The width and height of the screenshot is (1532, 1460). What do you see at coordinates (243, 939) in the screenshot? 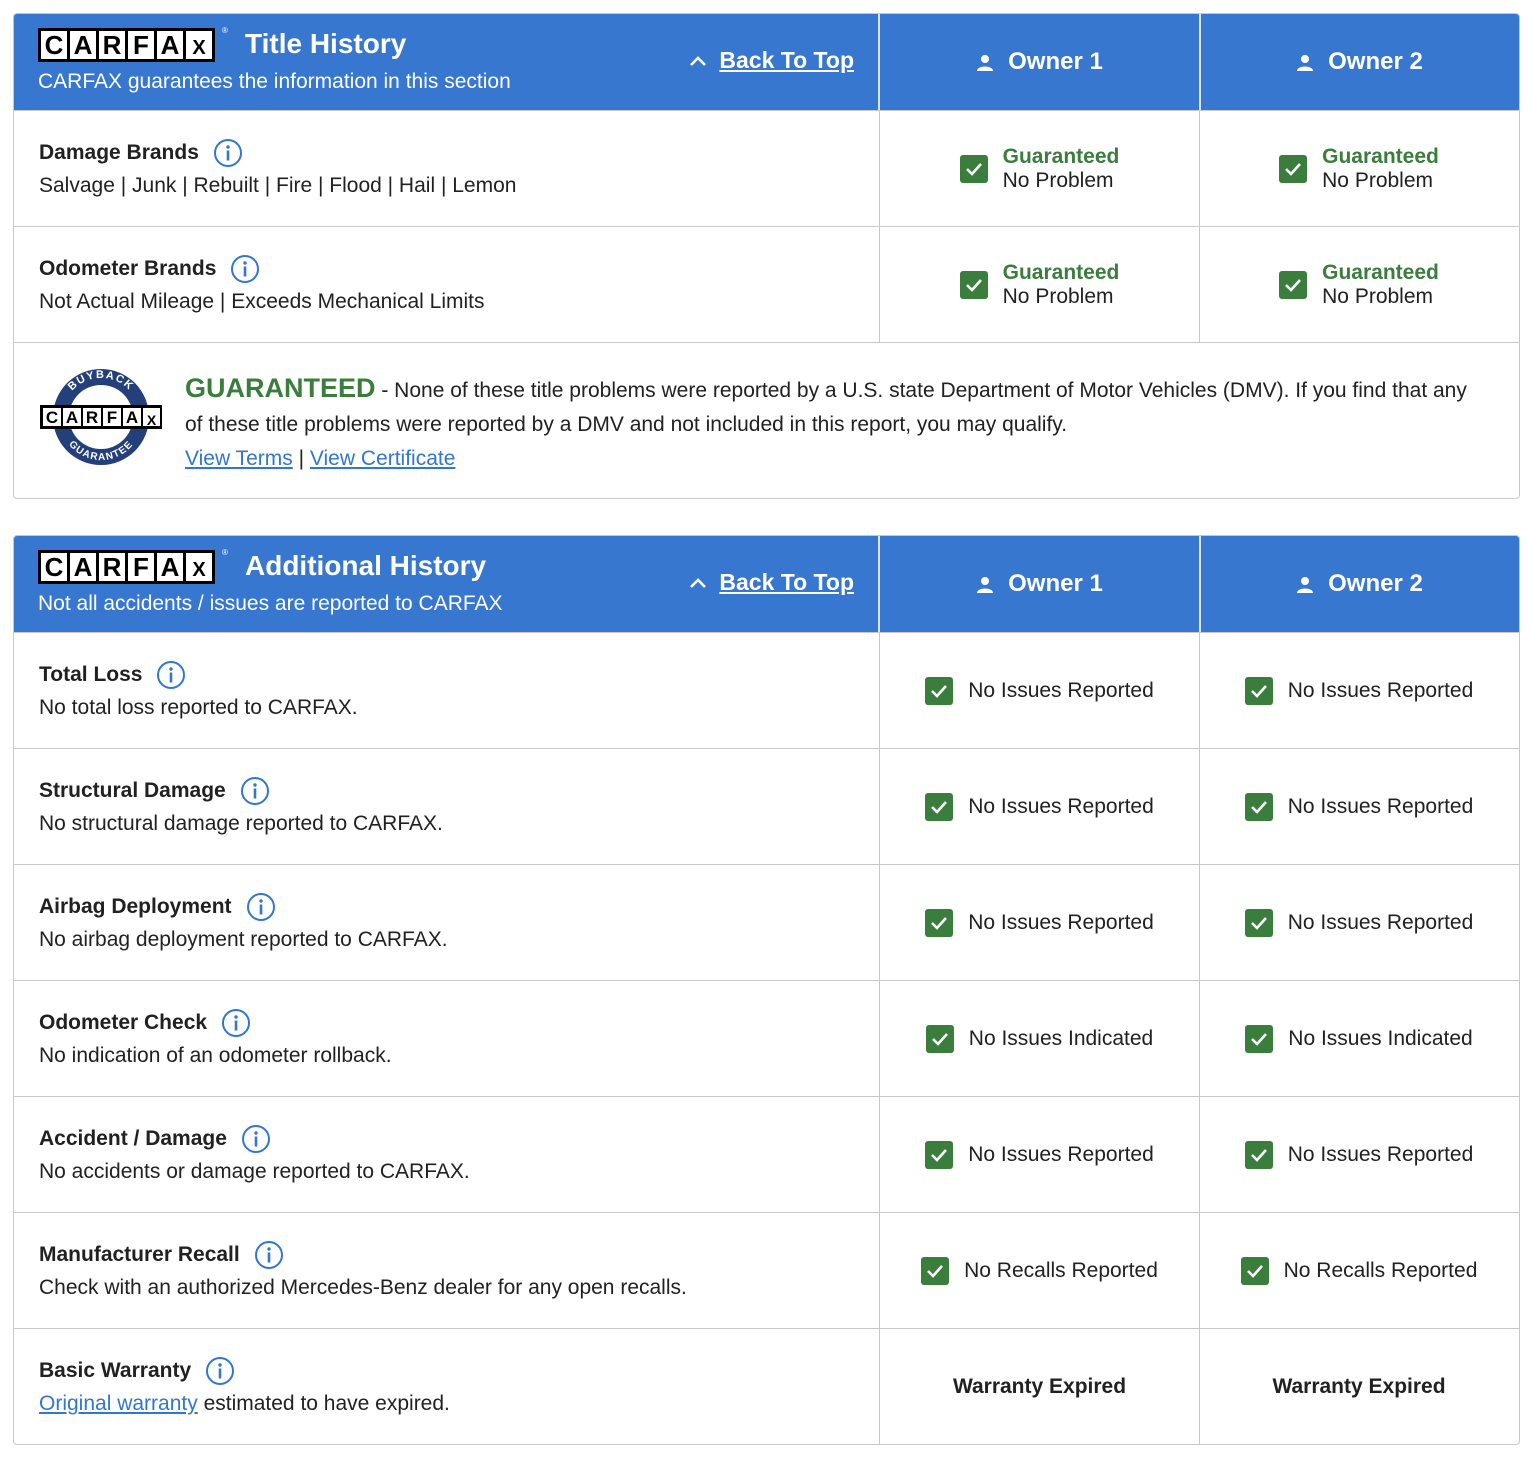
I see `row-description: No airbag deployment reported to CARFAX.` at bounding box center [243, 939].